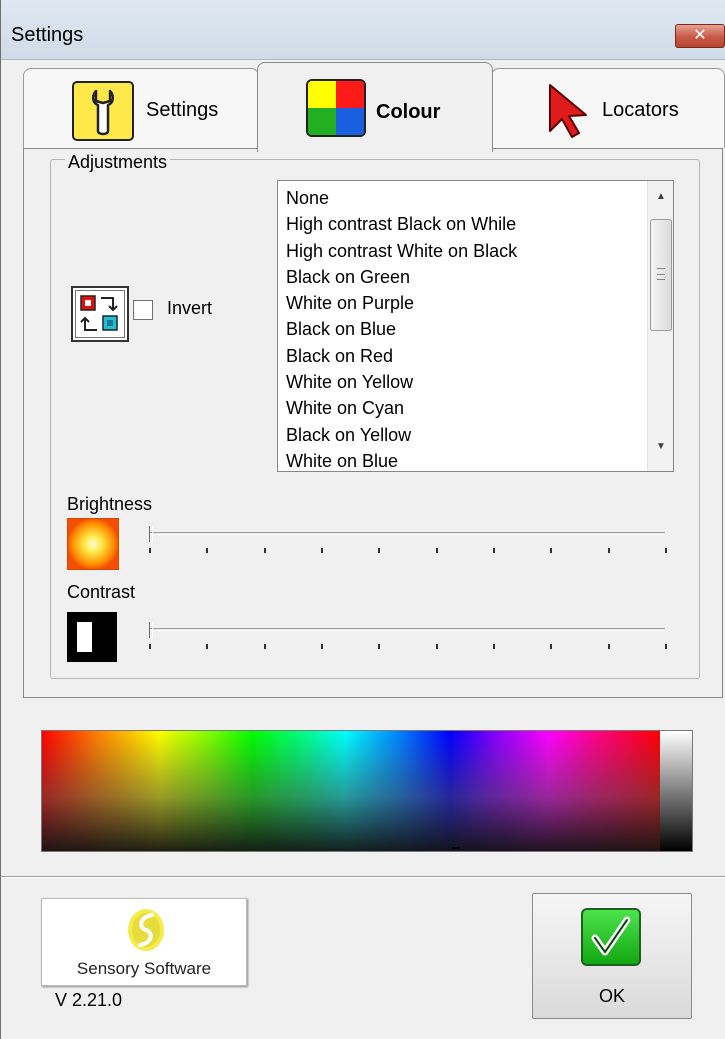 The image size is (725, 1039). Describe the element at coordinates (363, 877) in the screenshot. I see `divider` at that location.